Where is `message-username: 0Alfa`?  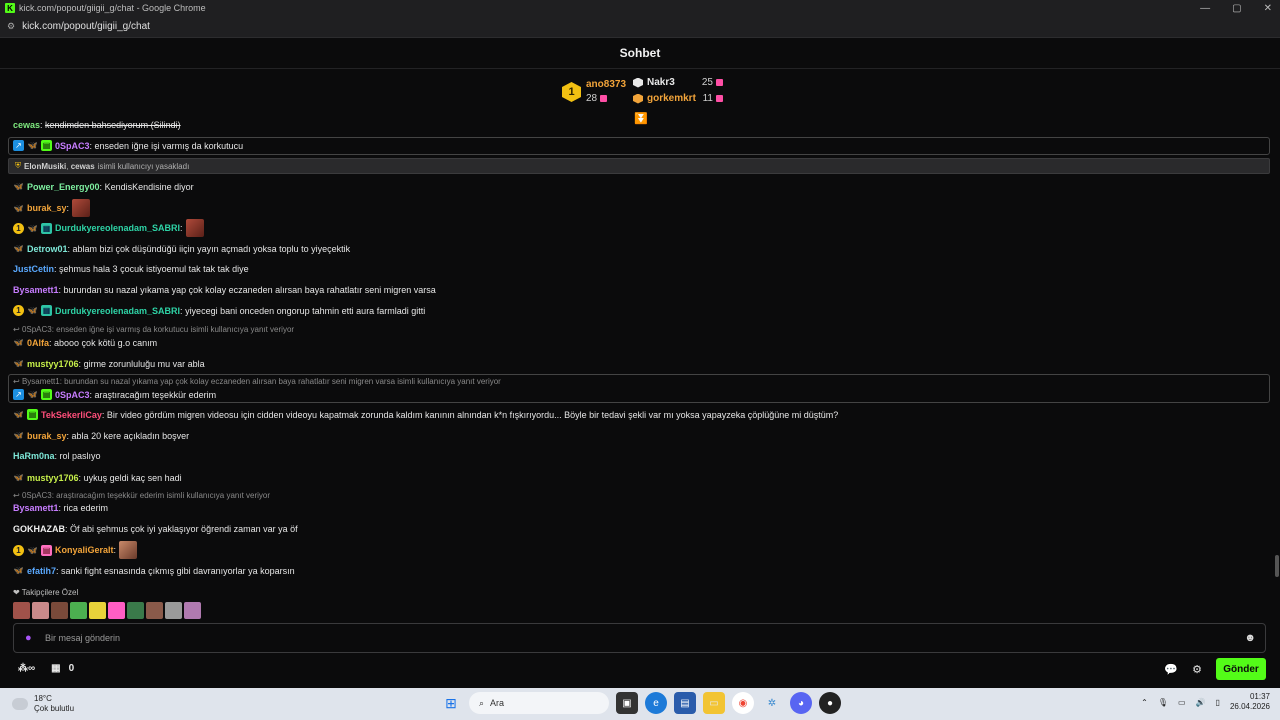 message-username: 0Alfa is located at coordinates (38, 343).